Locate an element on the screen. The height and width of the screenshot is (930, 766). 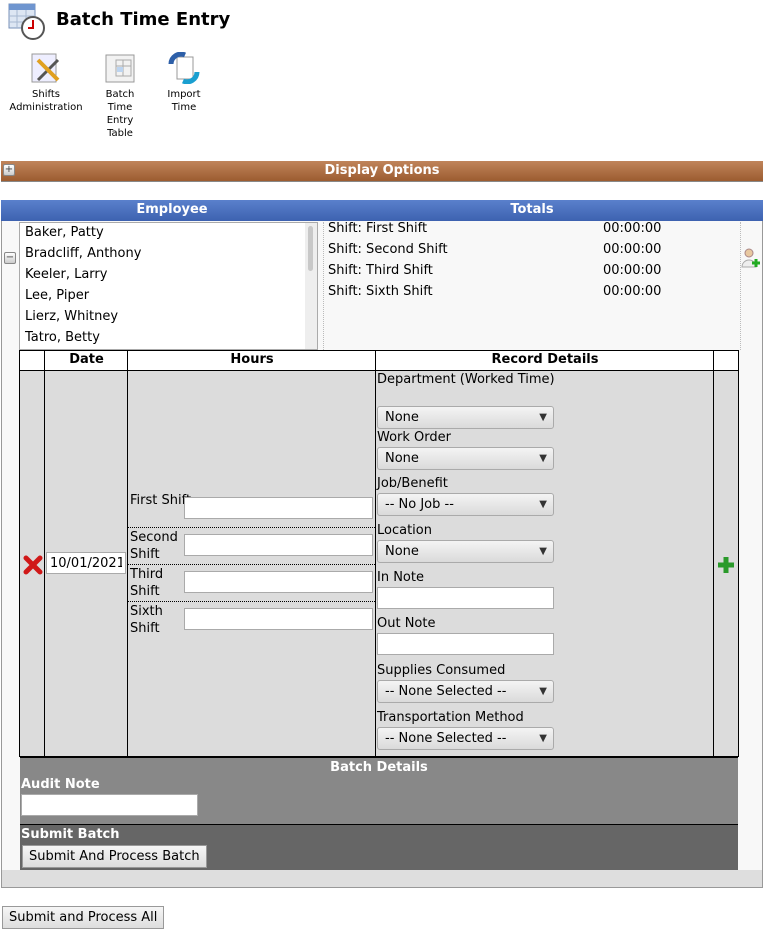
panel-footer is located at coordinates (382, 878).